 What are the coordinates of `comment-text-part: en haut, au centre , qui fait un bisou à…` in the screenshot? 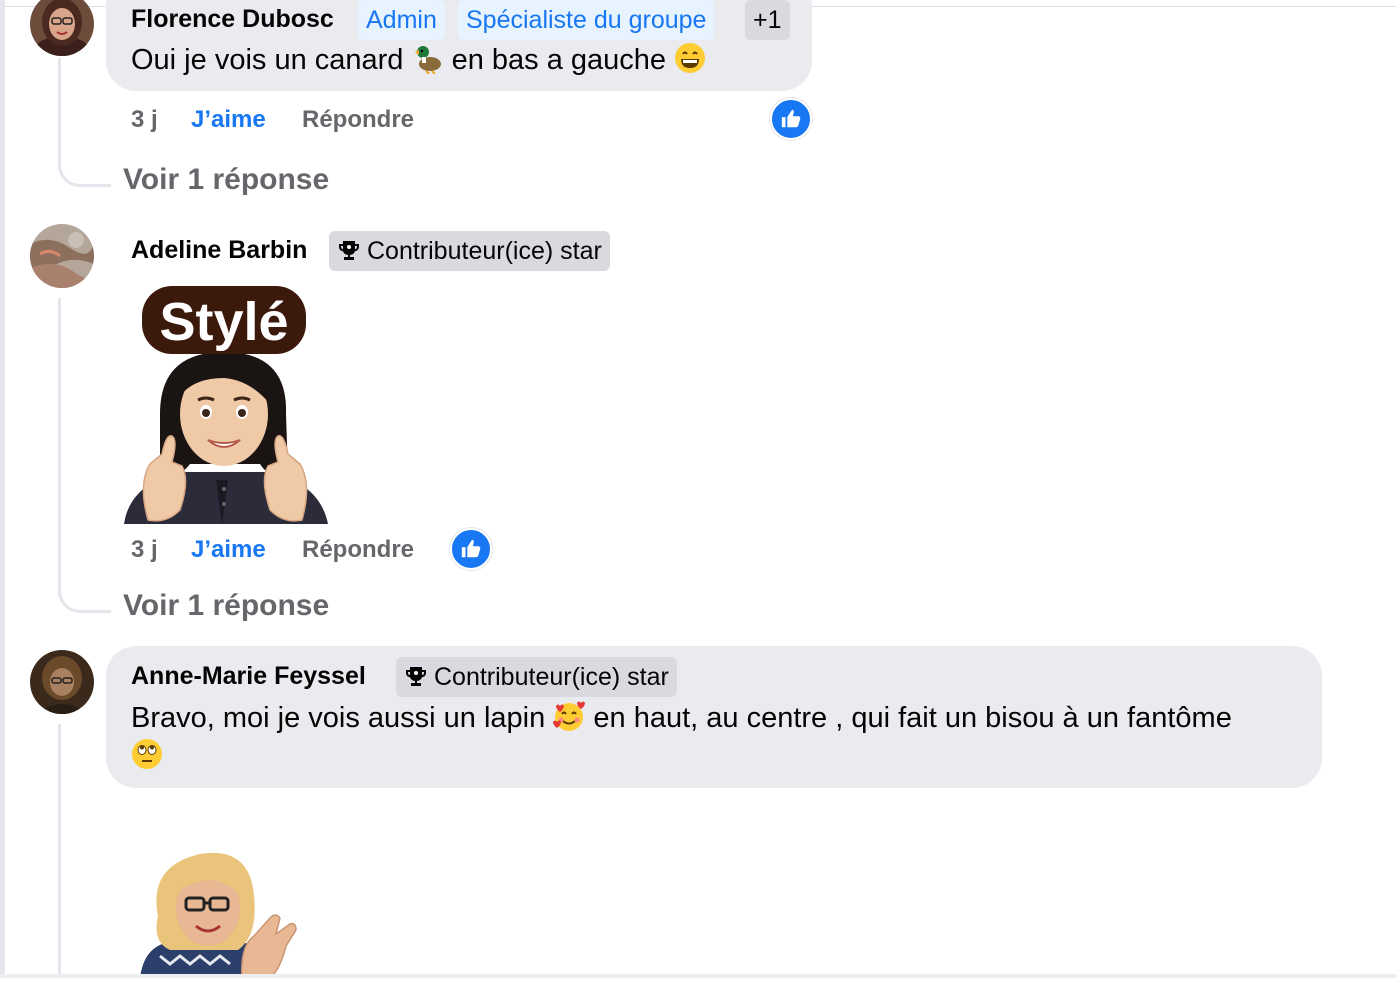 It's located at (912, 718).